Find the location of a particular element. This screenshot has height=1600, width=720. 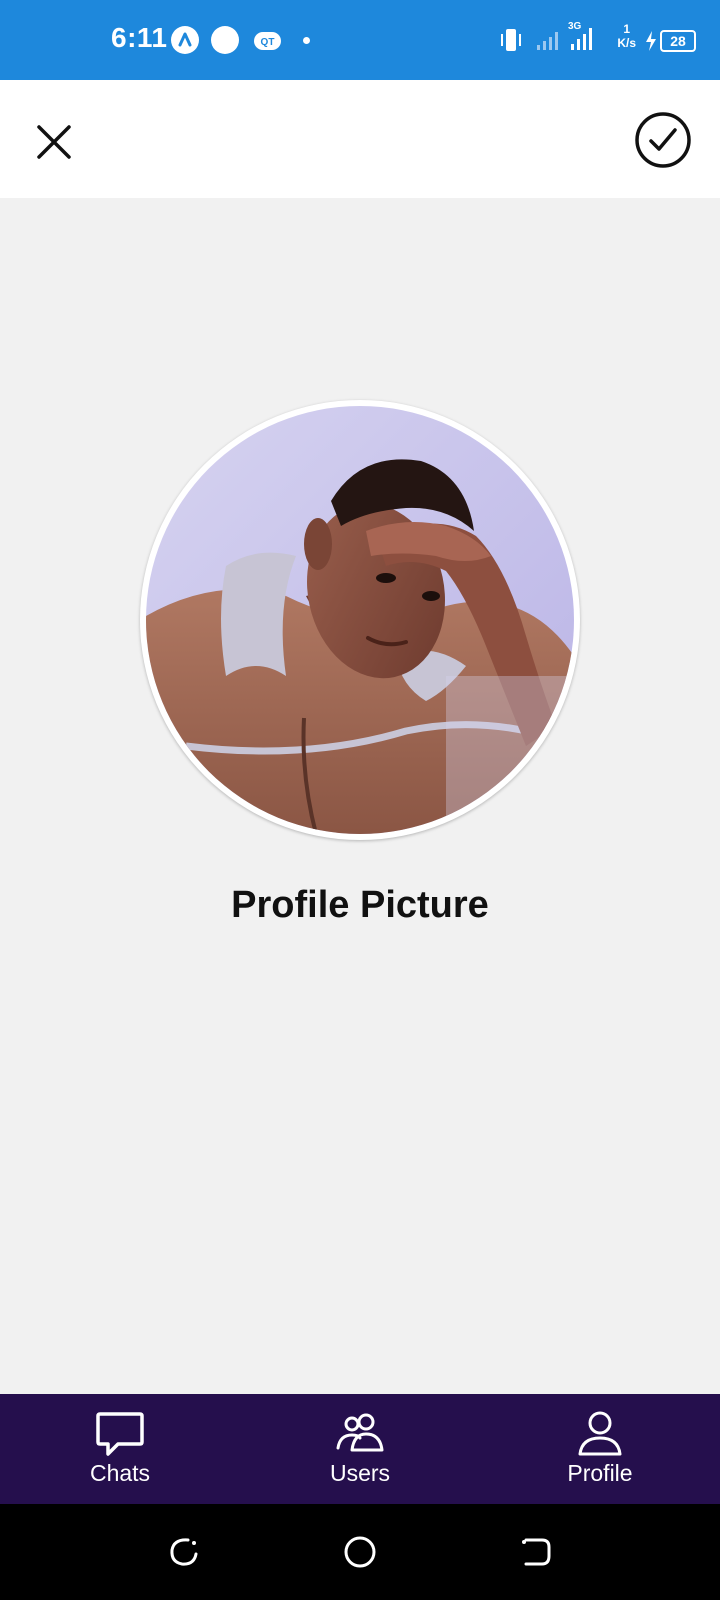

system-navigation-bar is located at coordinates (360, 1552).